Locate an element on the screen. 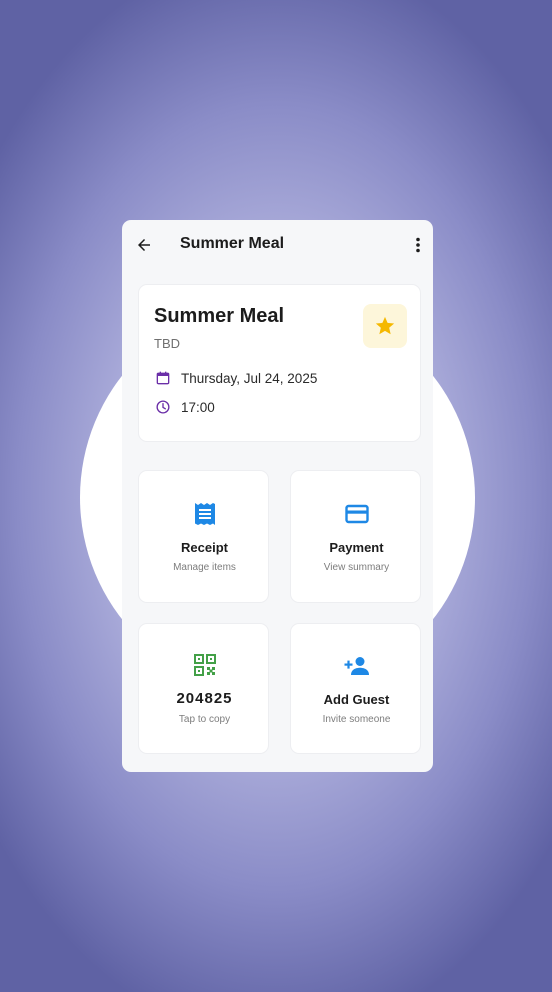 The width and height of the screenshot is (552, 992). qr-code-icon is located at coordinates (204, 665).